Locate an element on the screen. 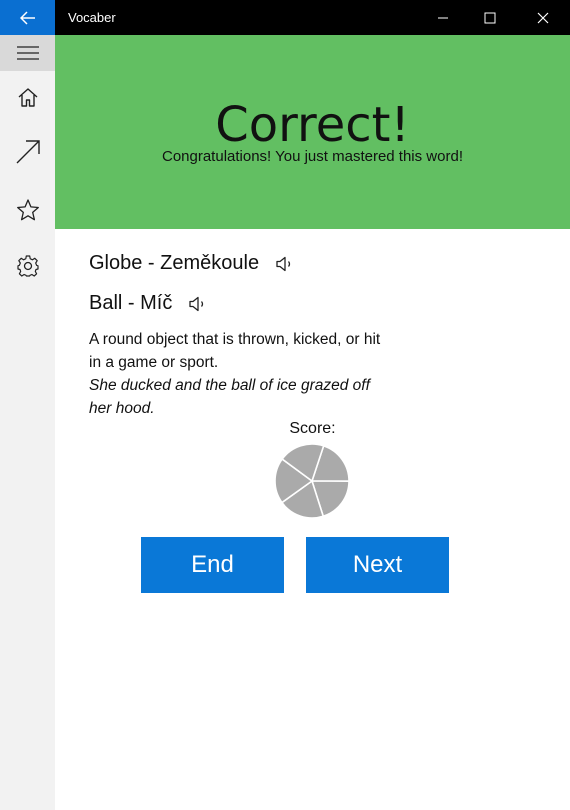  word-pair-globe: Globe - Zeměkoule is located at coordinates (192, 263).